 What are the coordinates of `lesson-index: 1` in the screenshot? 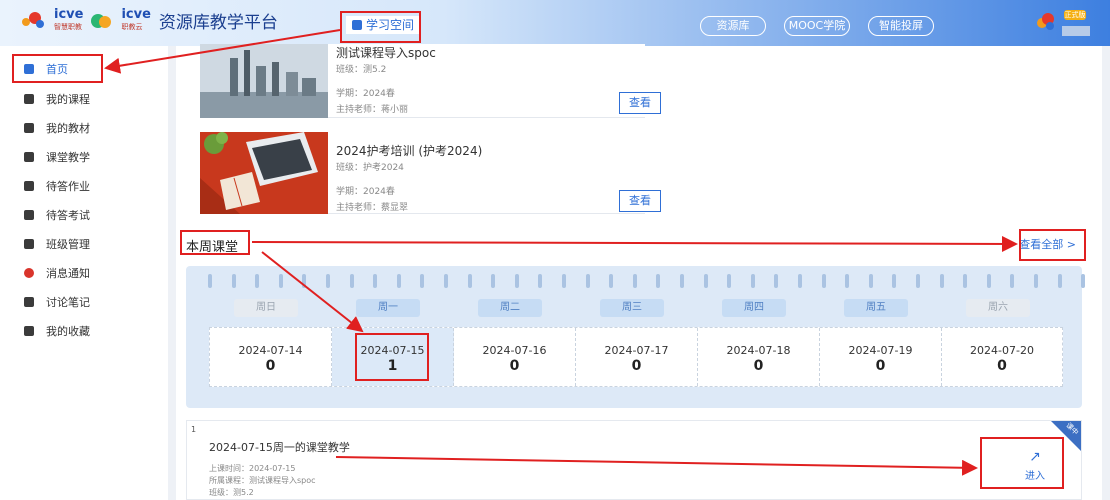 It's located at (194, 429).